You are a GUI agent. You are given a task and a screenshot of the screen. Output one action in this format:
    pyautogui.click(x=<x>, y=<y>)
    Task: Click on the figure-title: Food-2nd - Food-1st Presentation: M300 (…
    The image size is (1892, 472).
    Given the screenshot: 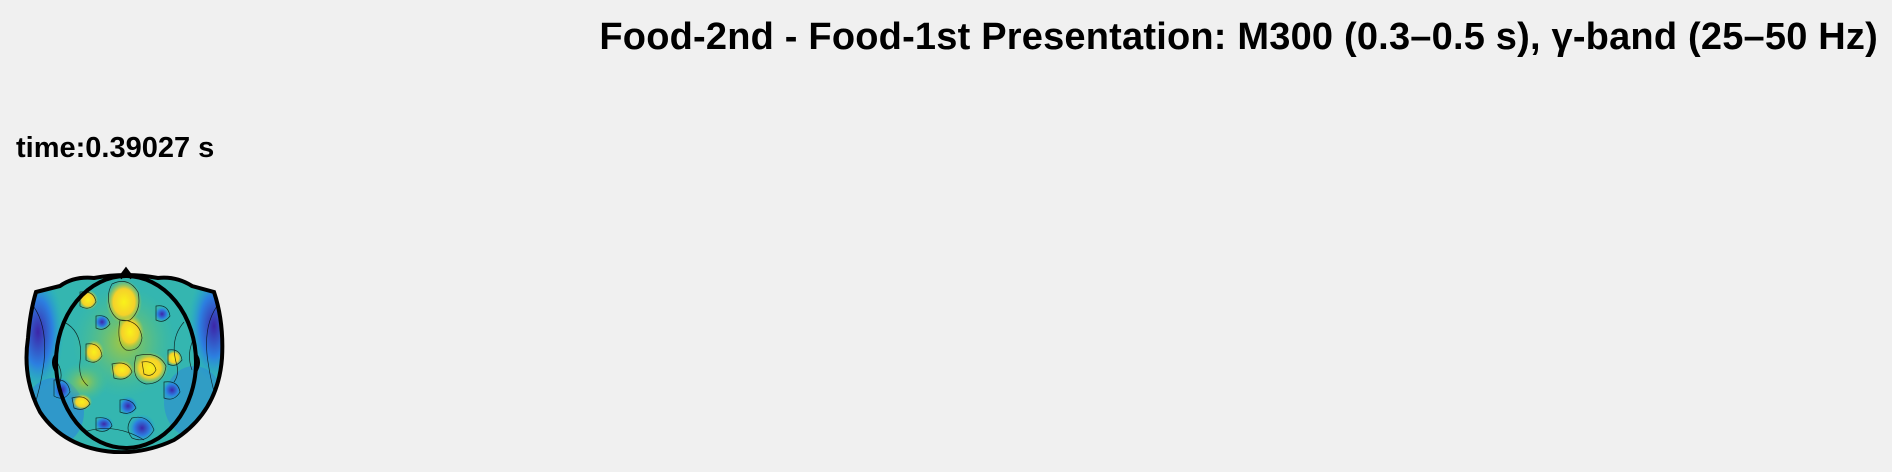 What is the action you would take?
    pyautogui.click(x=1238, y=37)
    